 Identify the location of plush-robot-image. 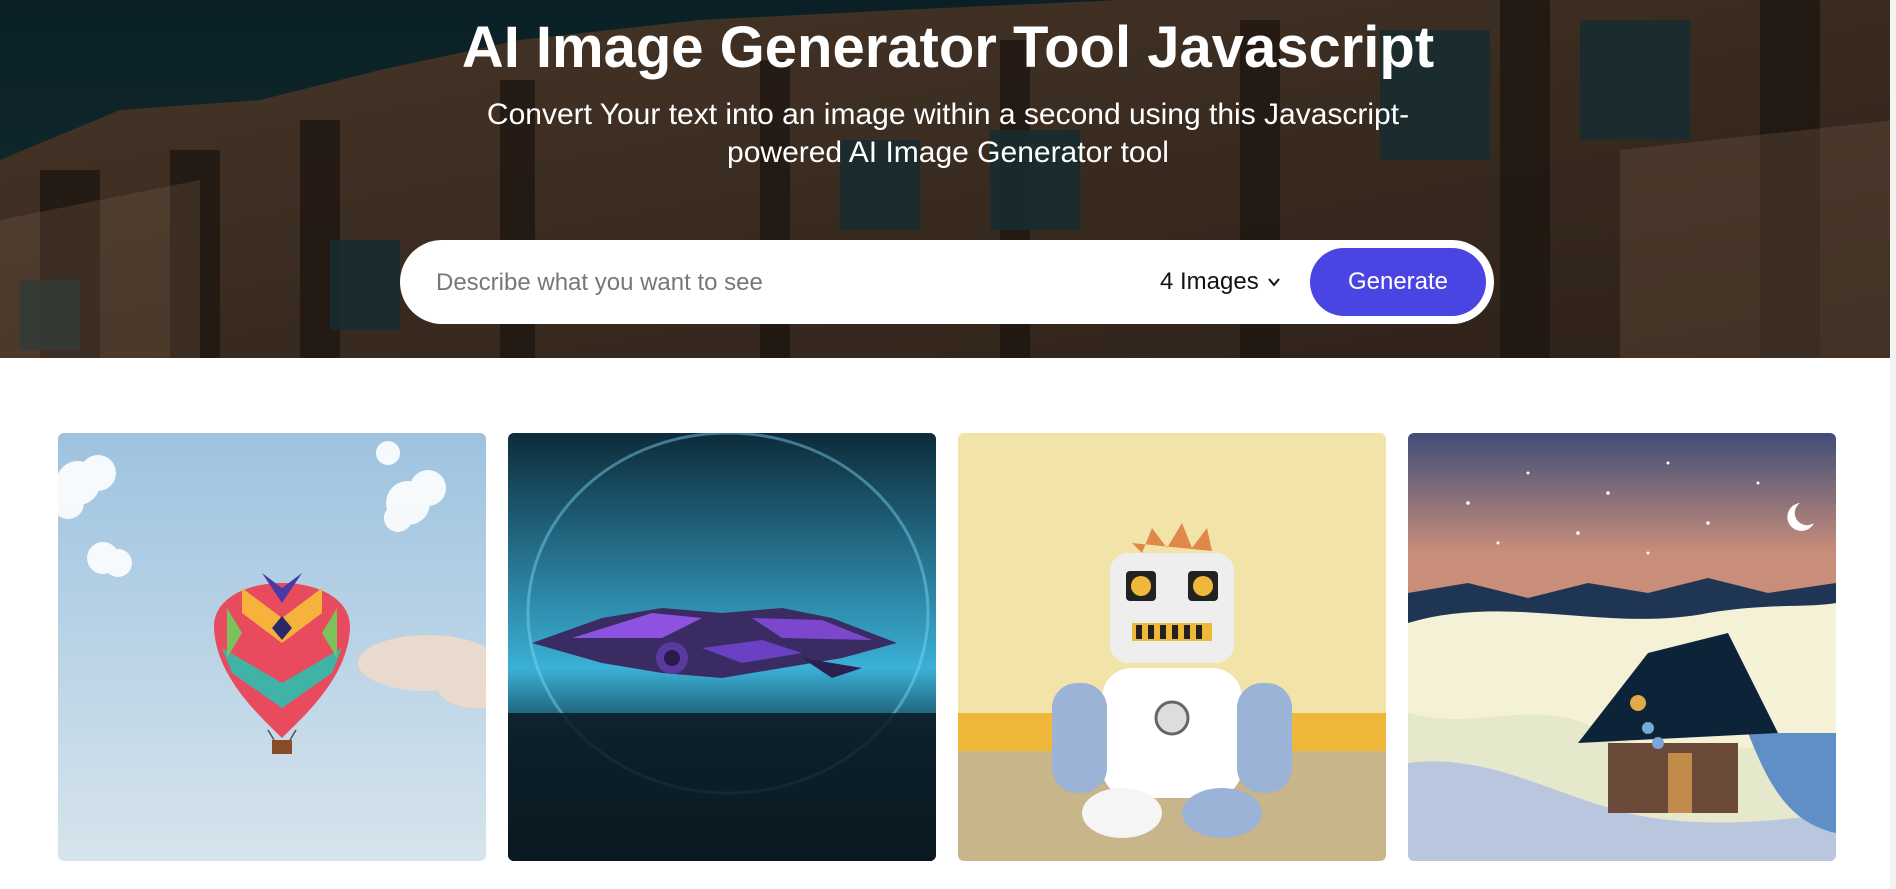
(1172, 647).